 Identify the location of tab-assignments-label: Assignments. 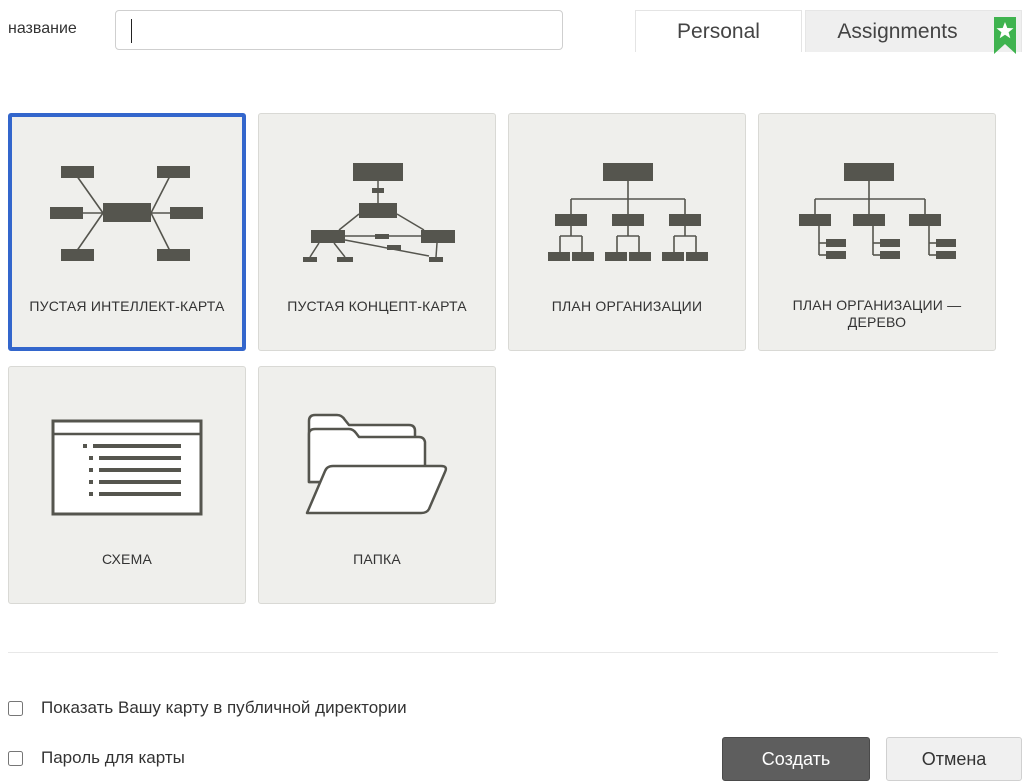
(897, 31).